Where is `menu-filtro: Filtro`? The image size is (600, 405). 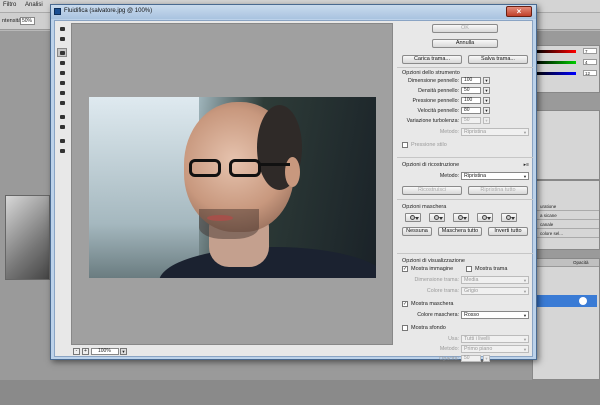
menu-filtro: Filtro is located at coordinates (9, 5).